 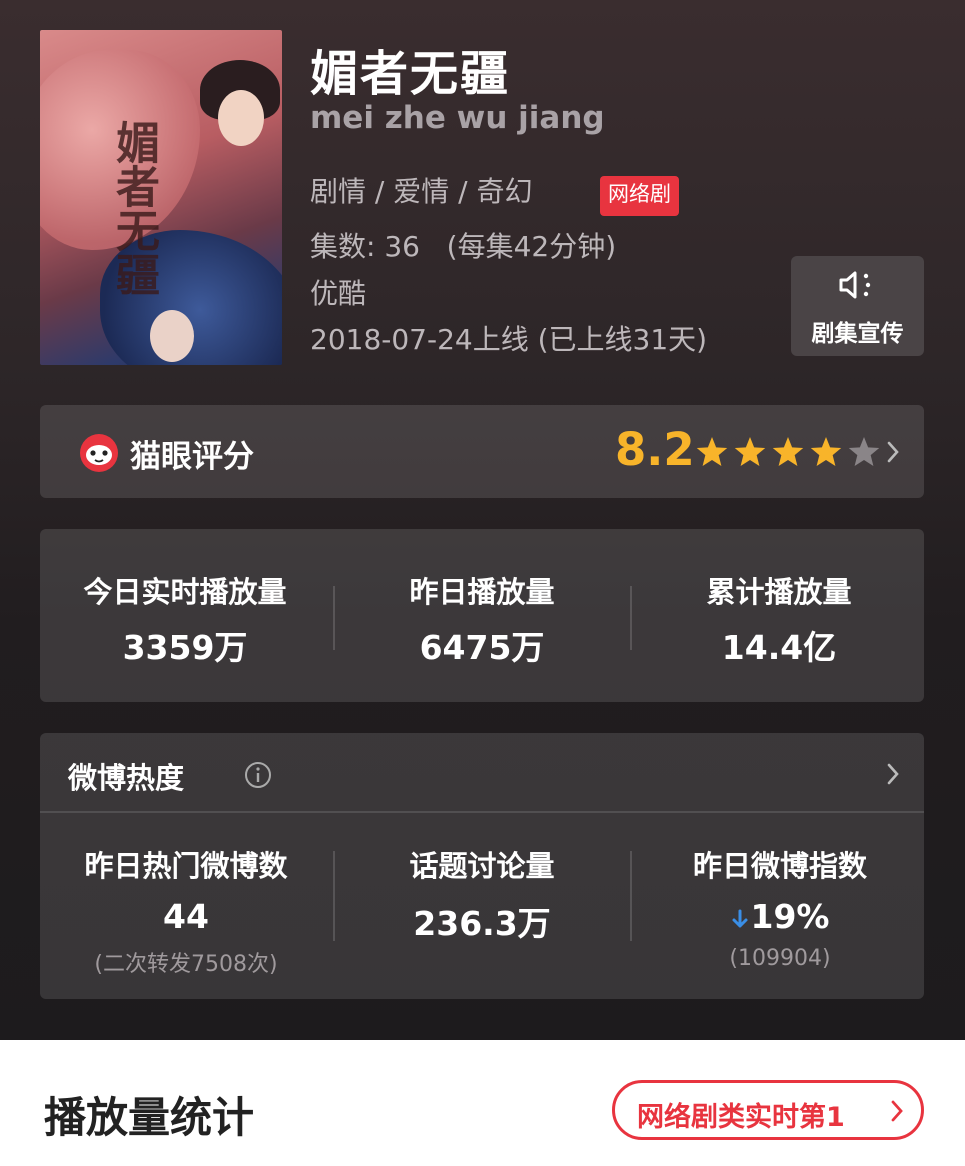 What do you see at coordinates (185, 592) in the screenshot?
I see `stat-label: 今日实时播放量` at bounding box center [185, 592].